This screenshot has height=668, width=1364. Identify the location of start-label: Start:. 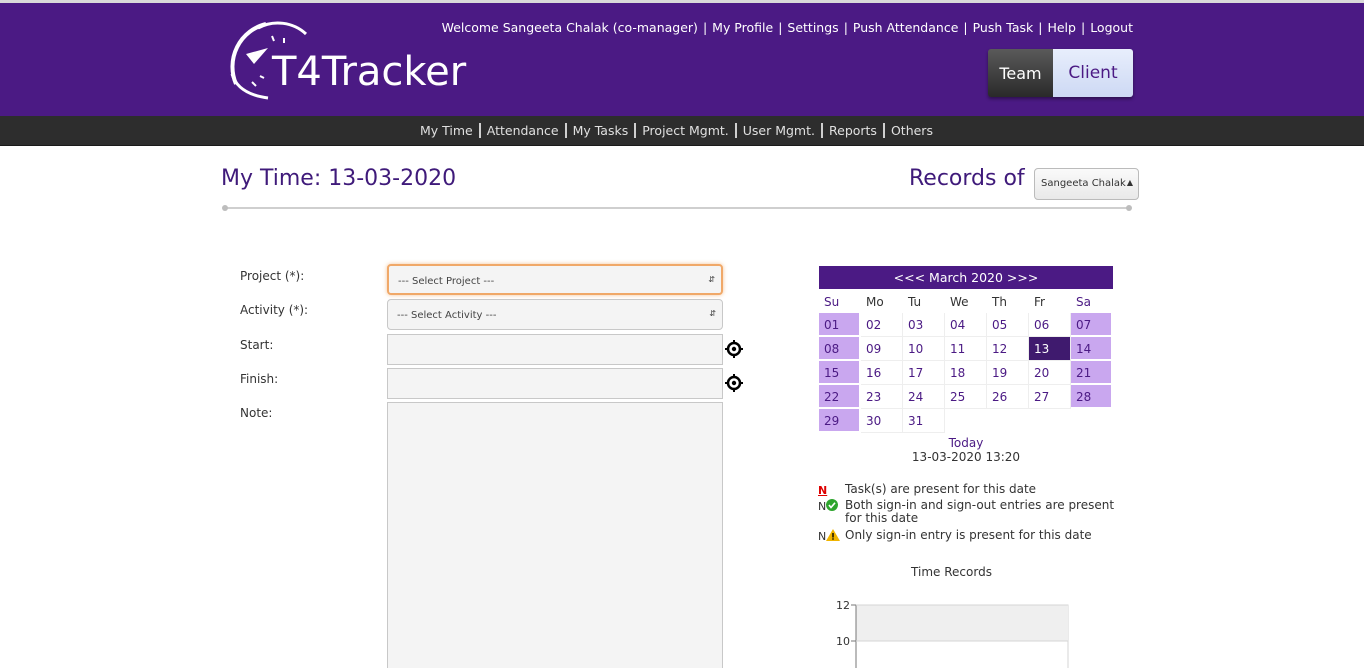
(257, 345).